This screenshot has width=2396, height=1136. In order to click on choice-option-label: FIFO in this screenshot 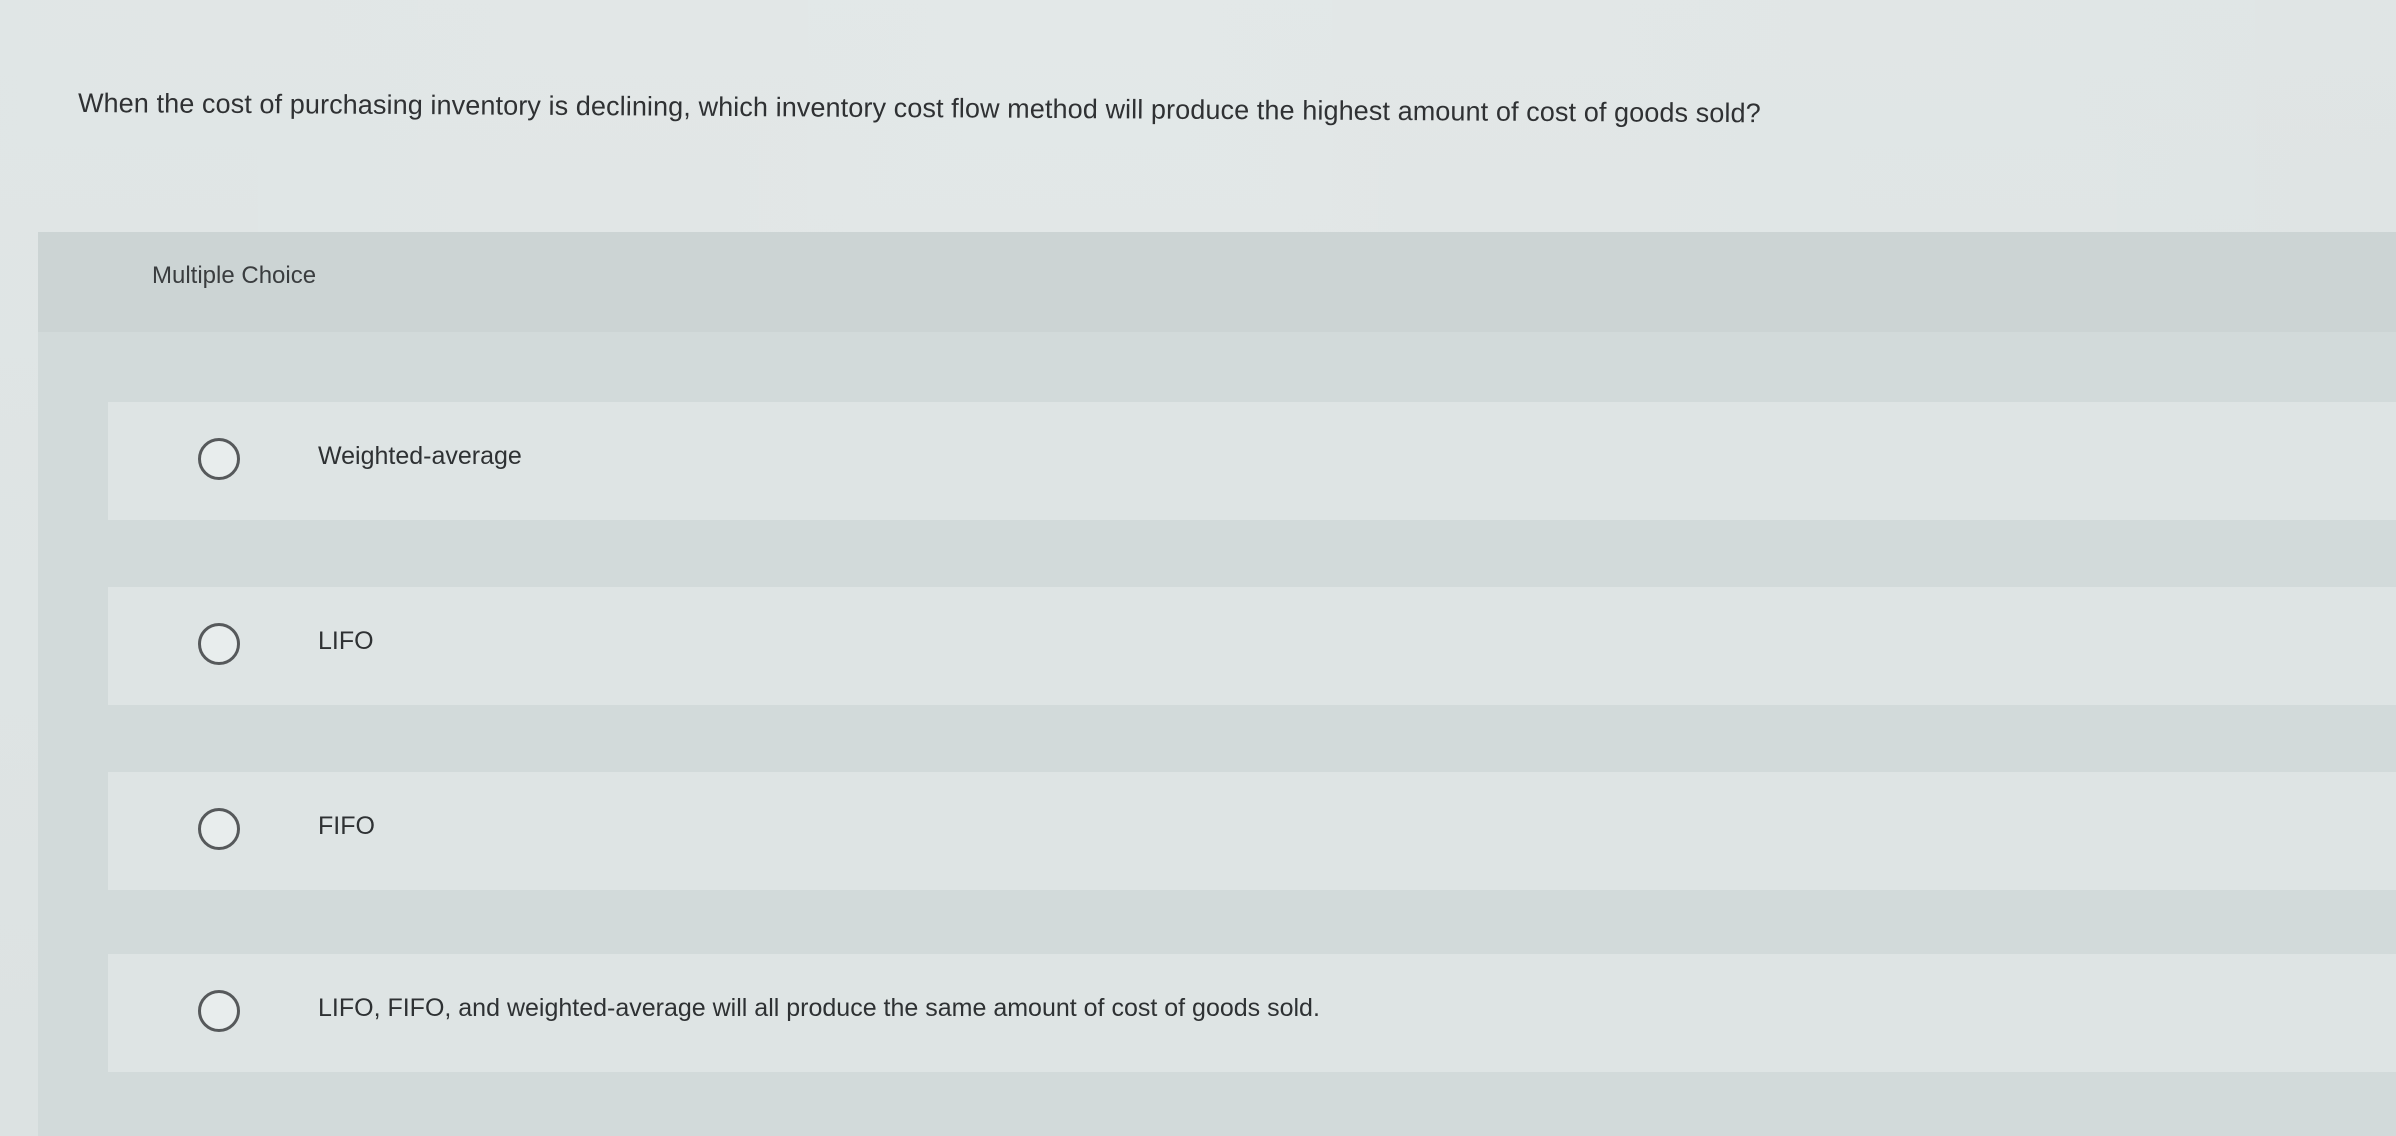, I will do `click(346, 826)`.